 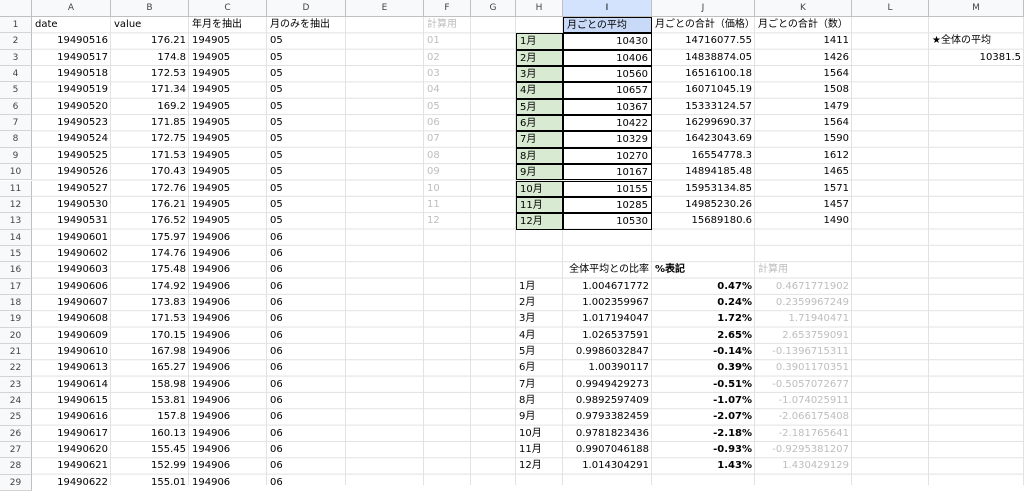 I want to click on value-cell: 174.76, so click(x=150, y=254).